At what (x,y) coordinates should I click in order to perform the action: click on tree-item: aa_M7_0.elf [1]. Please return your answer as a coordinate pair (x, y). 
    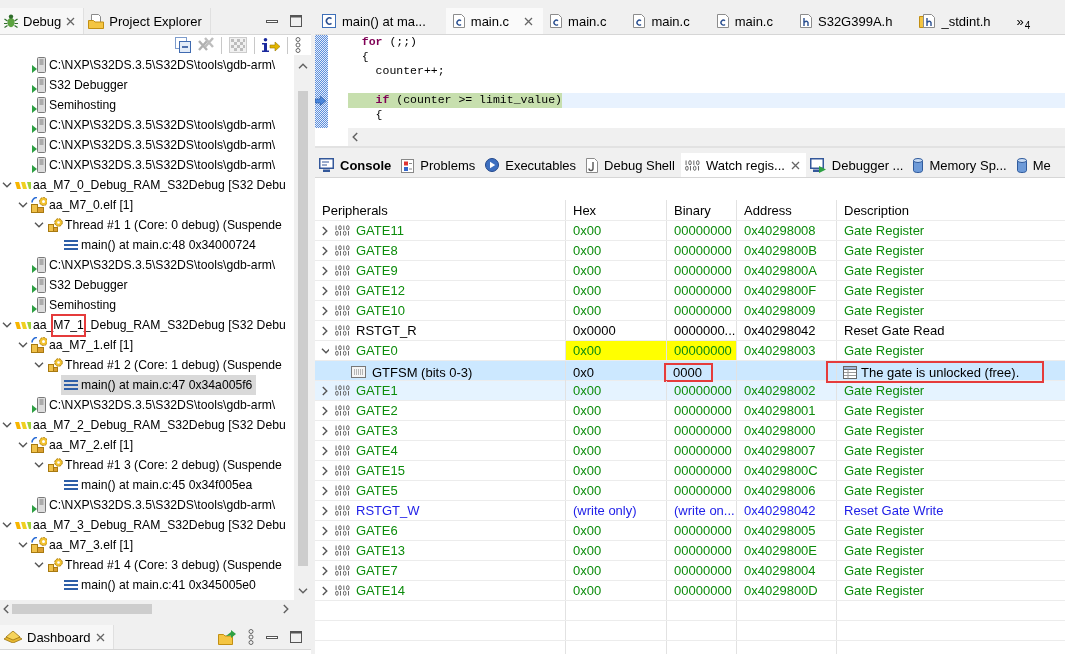
    Looking at the image, I should click on (83, 205).